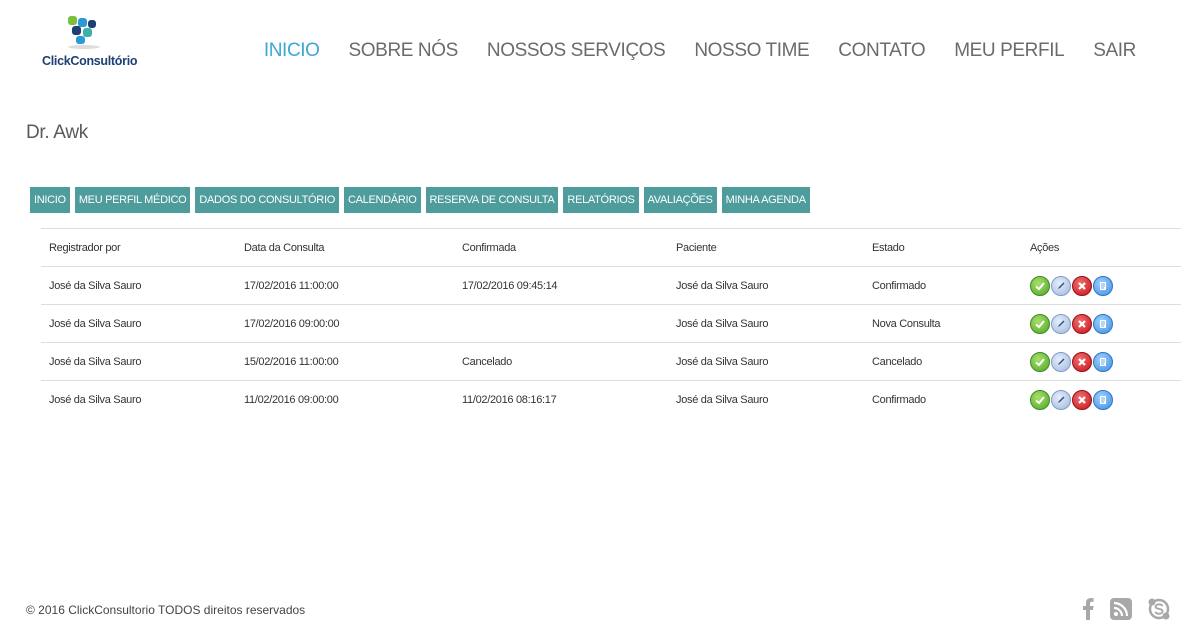 This screenshot has height=624, width=1182. What do you see at coordinates (943, 247) in the screenshot?
I see `column-header: Estado` at bounding box center [943, 247].